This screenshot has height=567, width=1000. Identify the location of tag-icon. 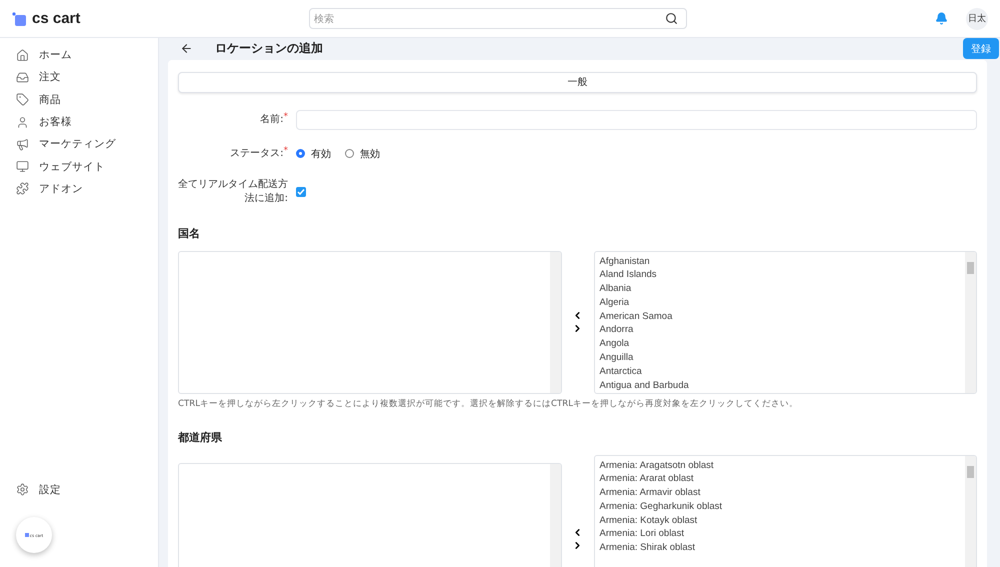
(22, 99).